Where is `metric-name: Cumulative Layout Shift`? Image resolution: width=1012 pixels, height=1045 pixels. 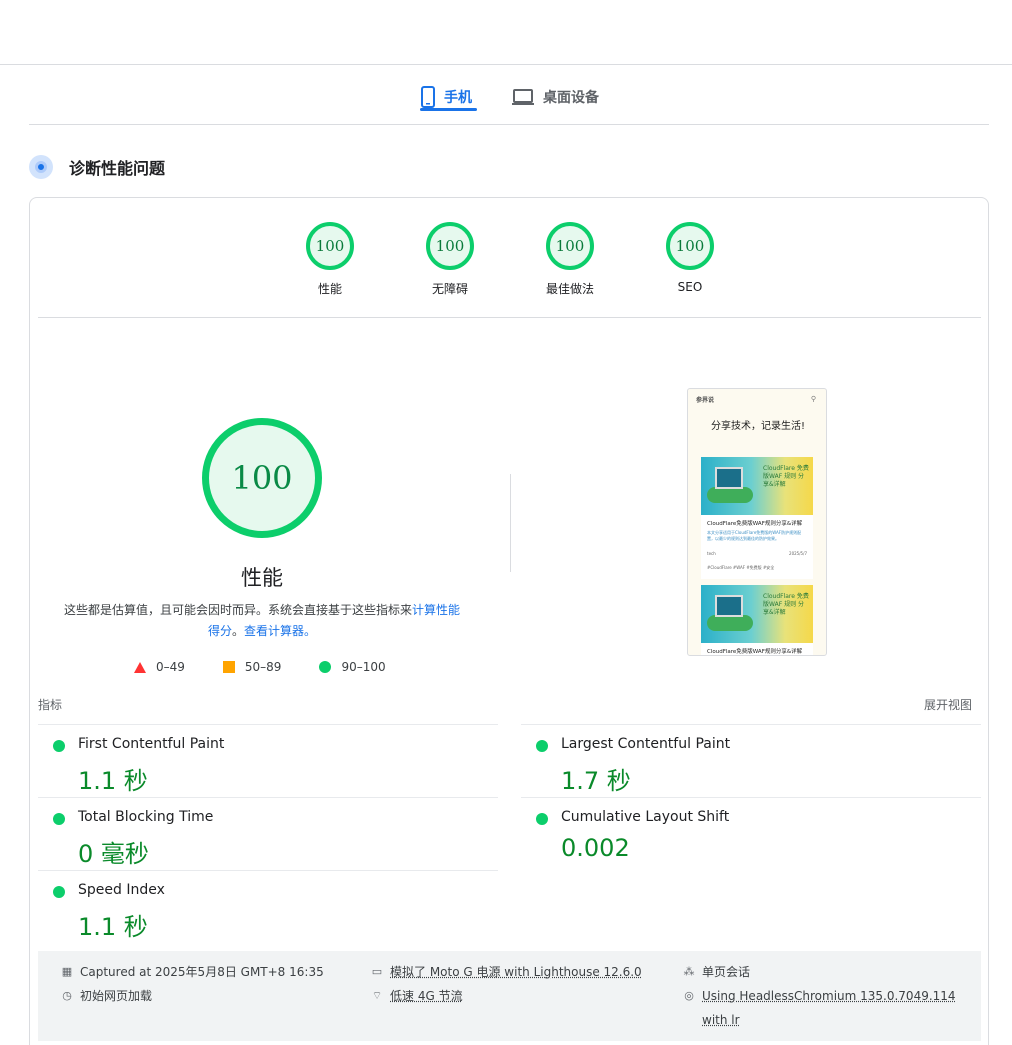
metric-name: Cumulative Layout Shift is located at coordinates (645, 817).